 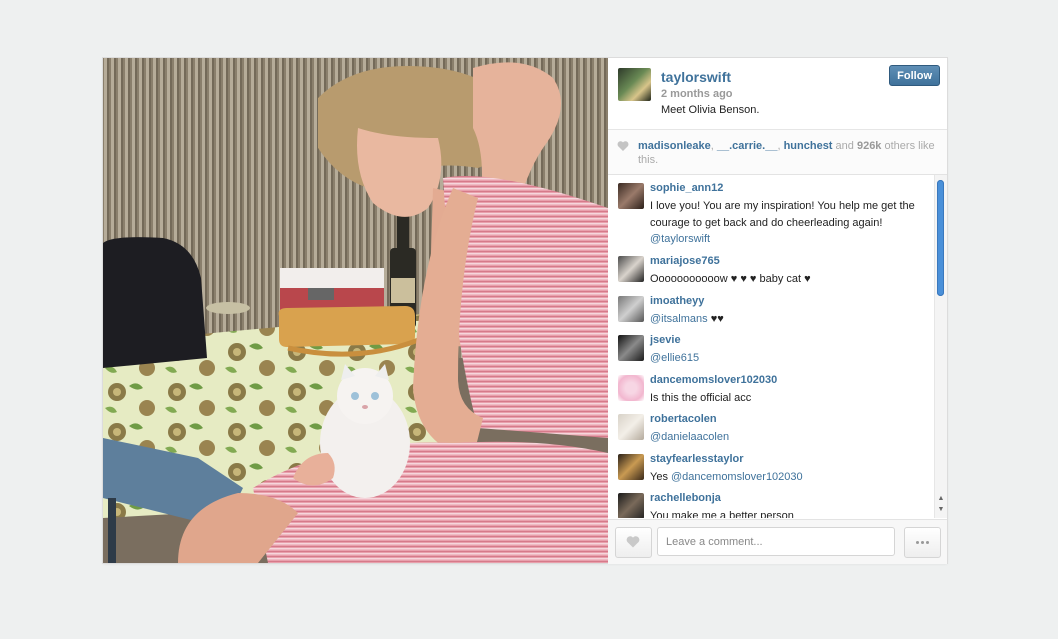 What do you see at coordinates (747, 146) in the screenshot?
I see `liker-link: __.carrie.__` at bounding box center [747, 146].